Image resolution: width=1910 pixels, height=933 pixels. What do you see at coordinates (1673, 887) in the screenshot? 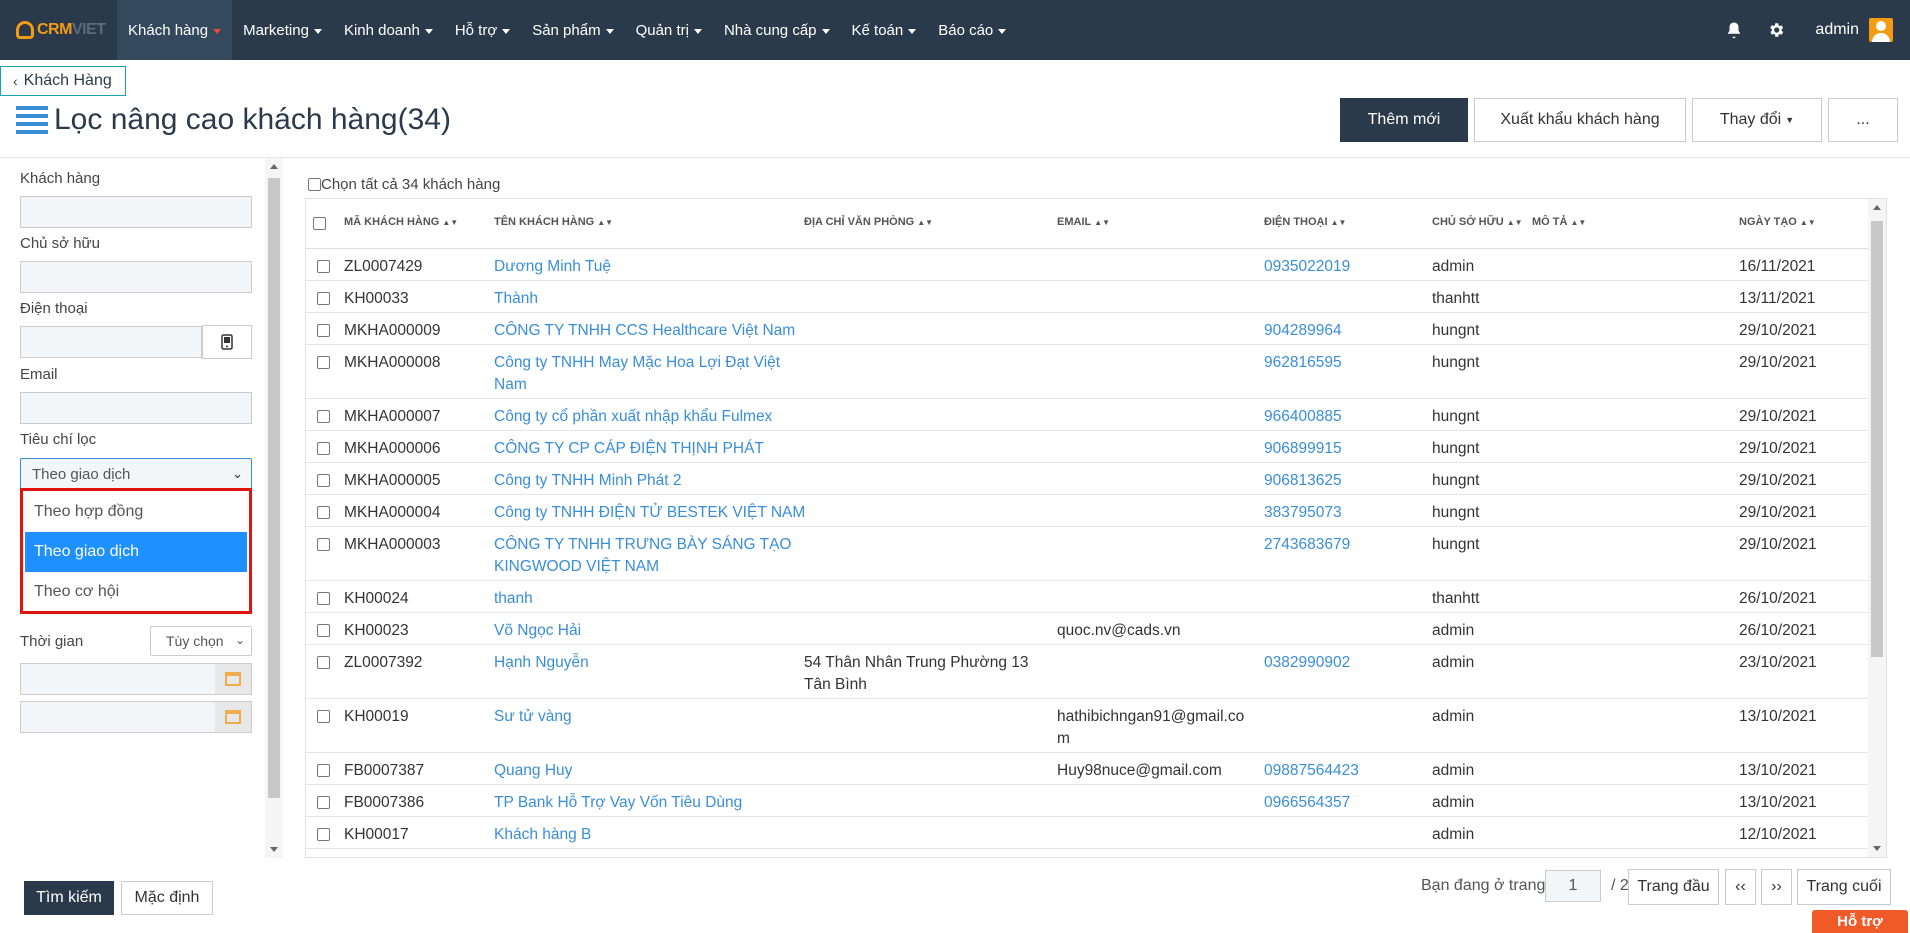
I see `first-page-button: Trang đầu` at bounding box center [1673, 887].